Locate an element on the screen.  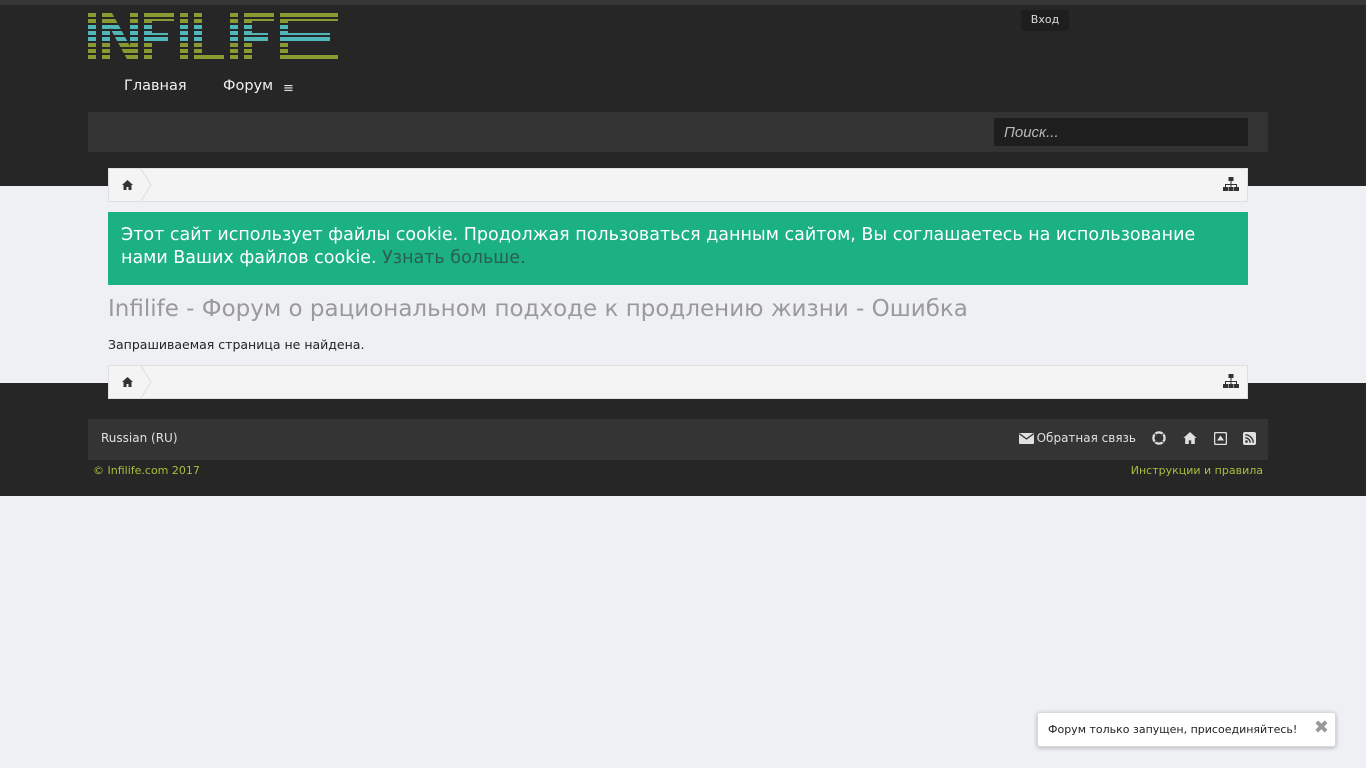
home-link is located at coordinates (1190, 438).